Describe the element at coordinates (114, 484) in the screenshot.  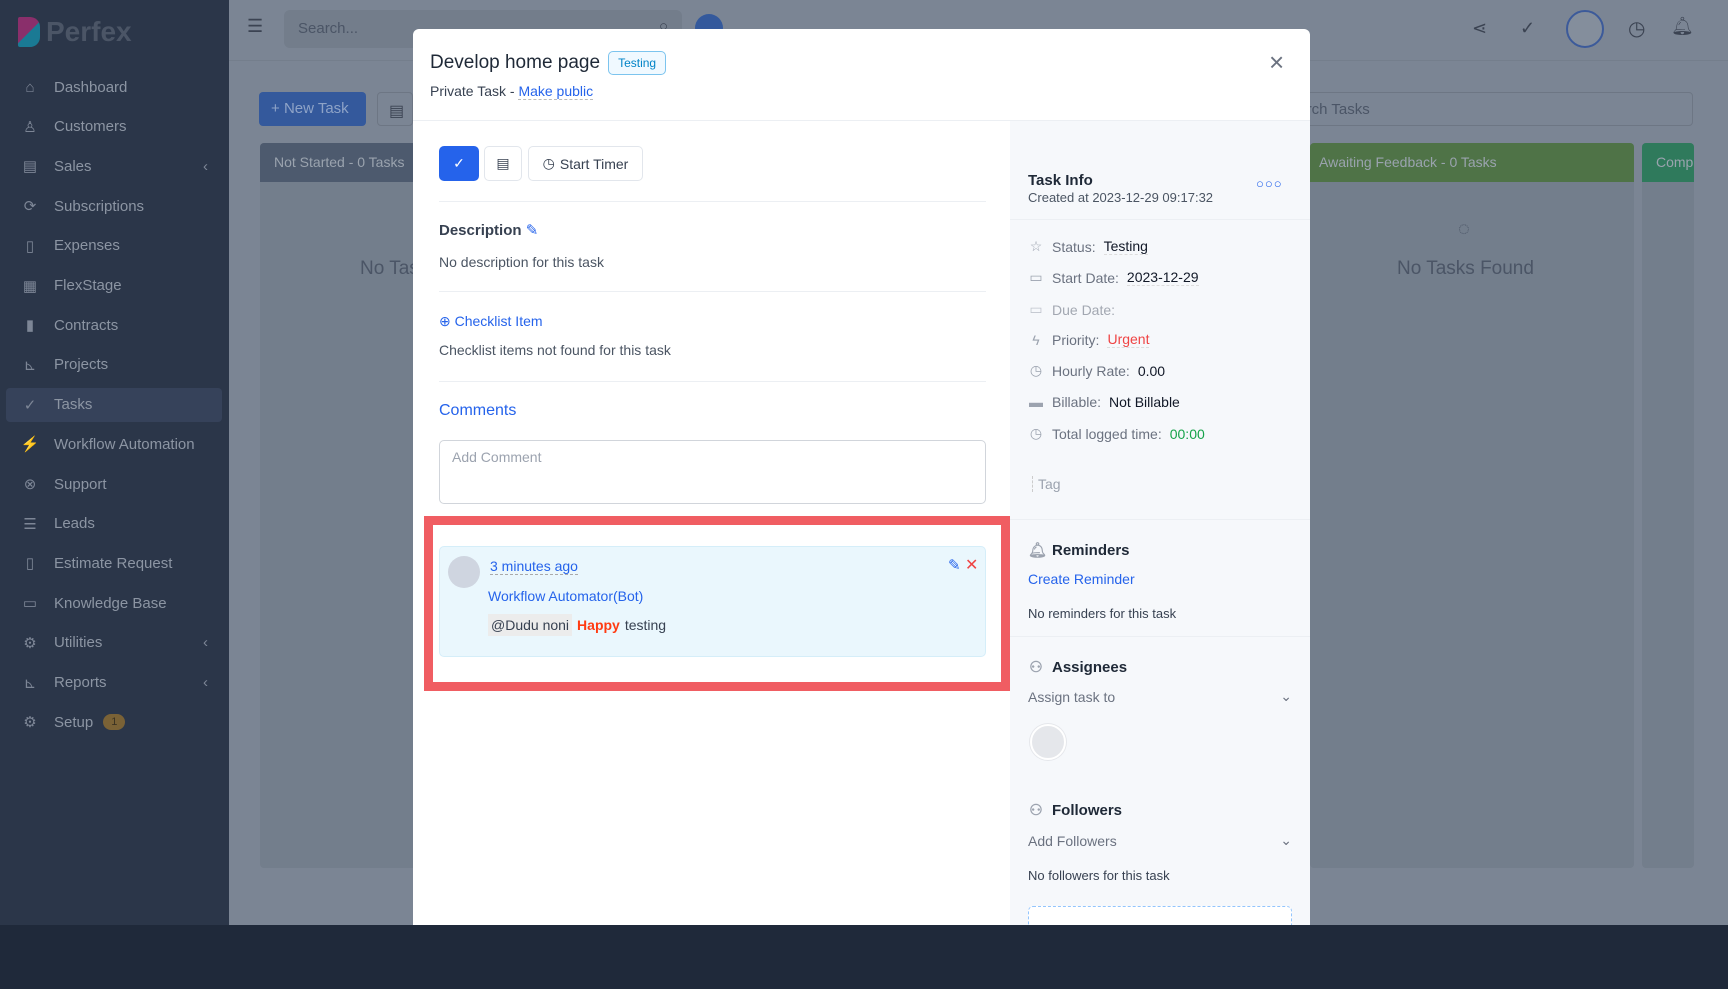
I see `sidebar-item-support: ⊗ Support` at that location.